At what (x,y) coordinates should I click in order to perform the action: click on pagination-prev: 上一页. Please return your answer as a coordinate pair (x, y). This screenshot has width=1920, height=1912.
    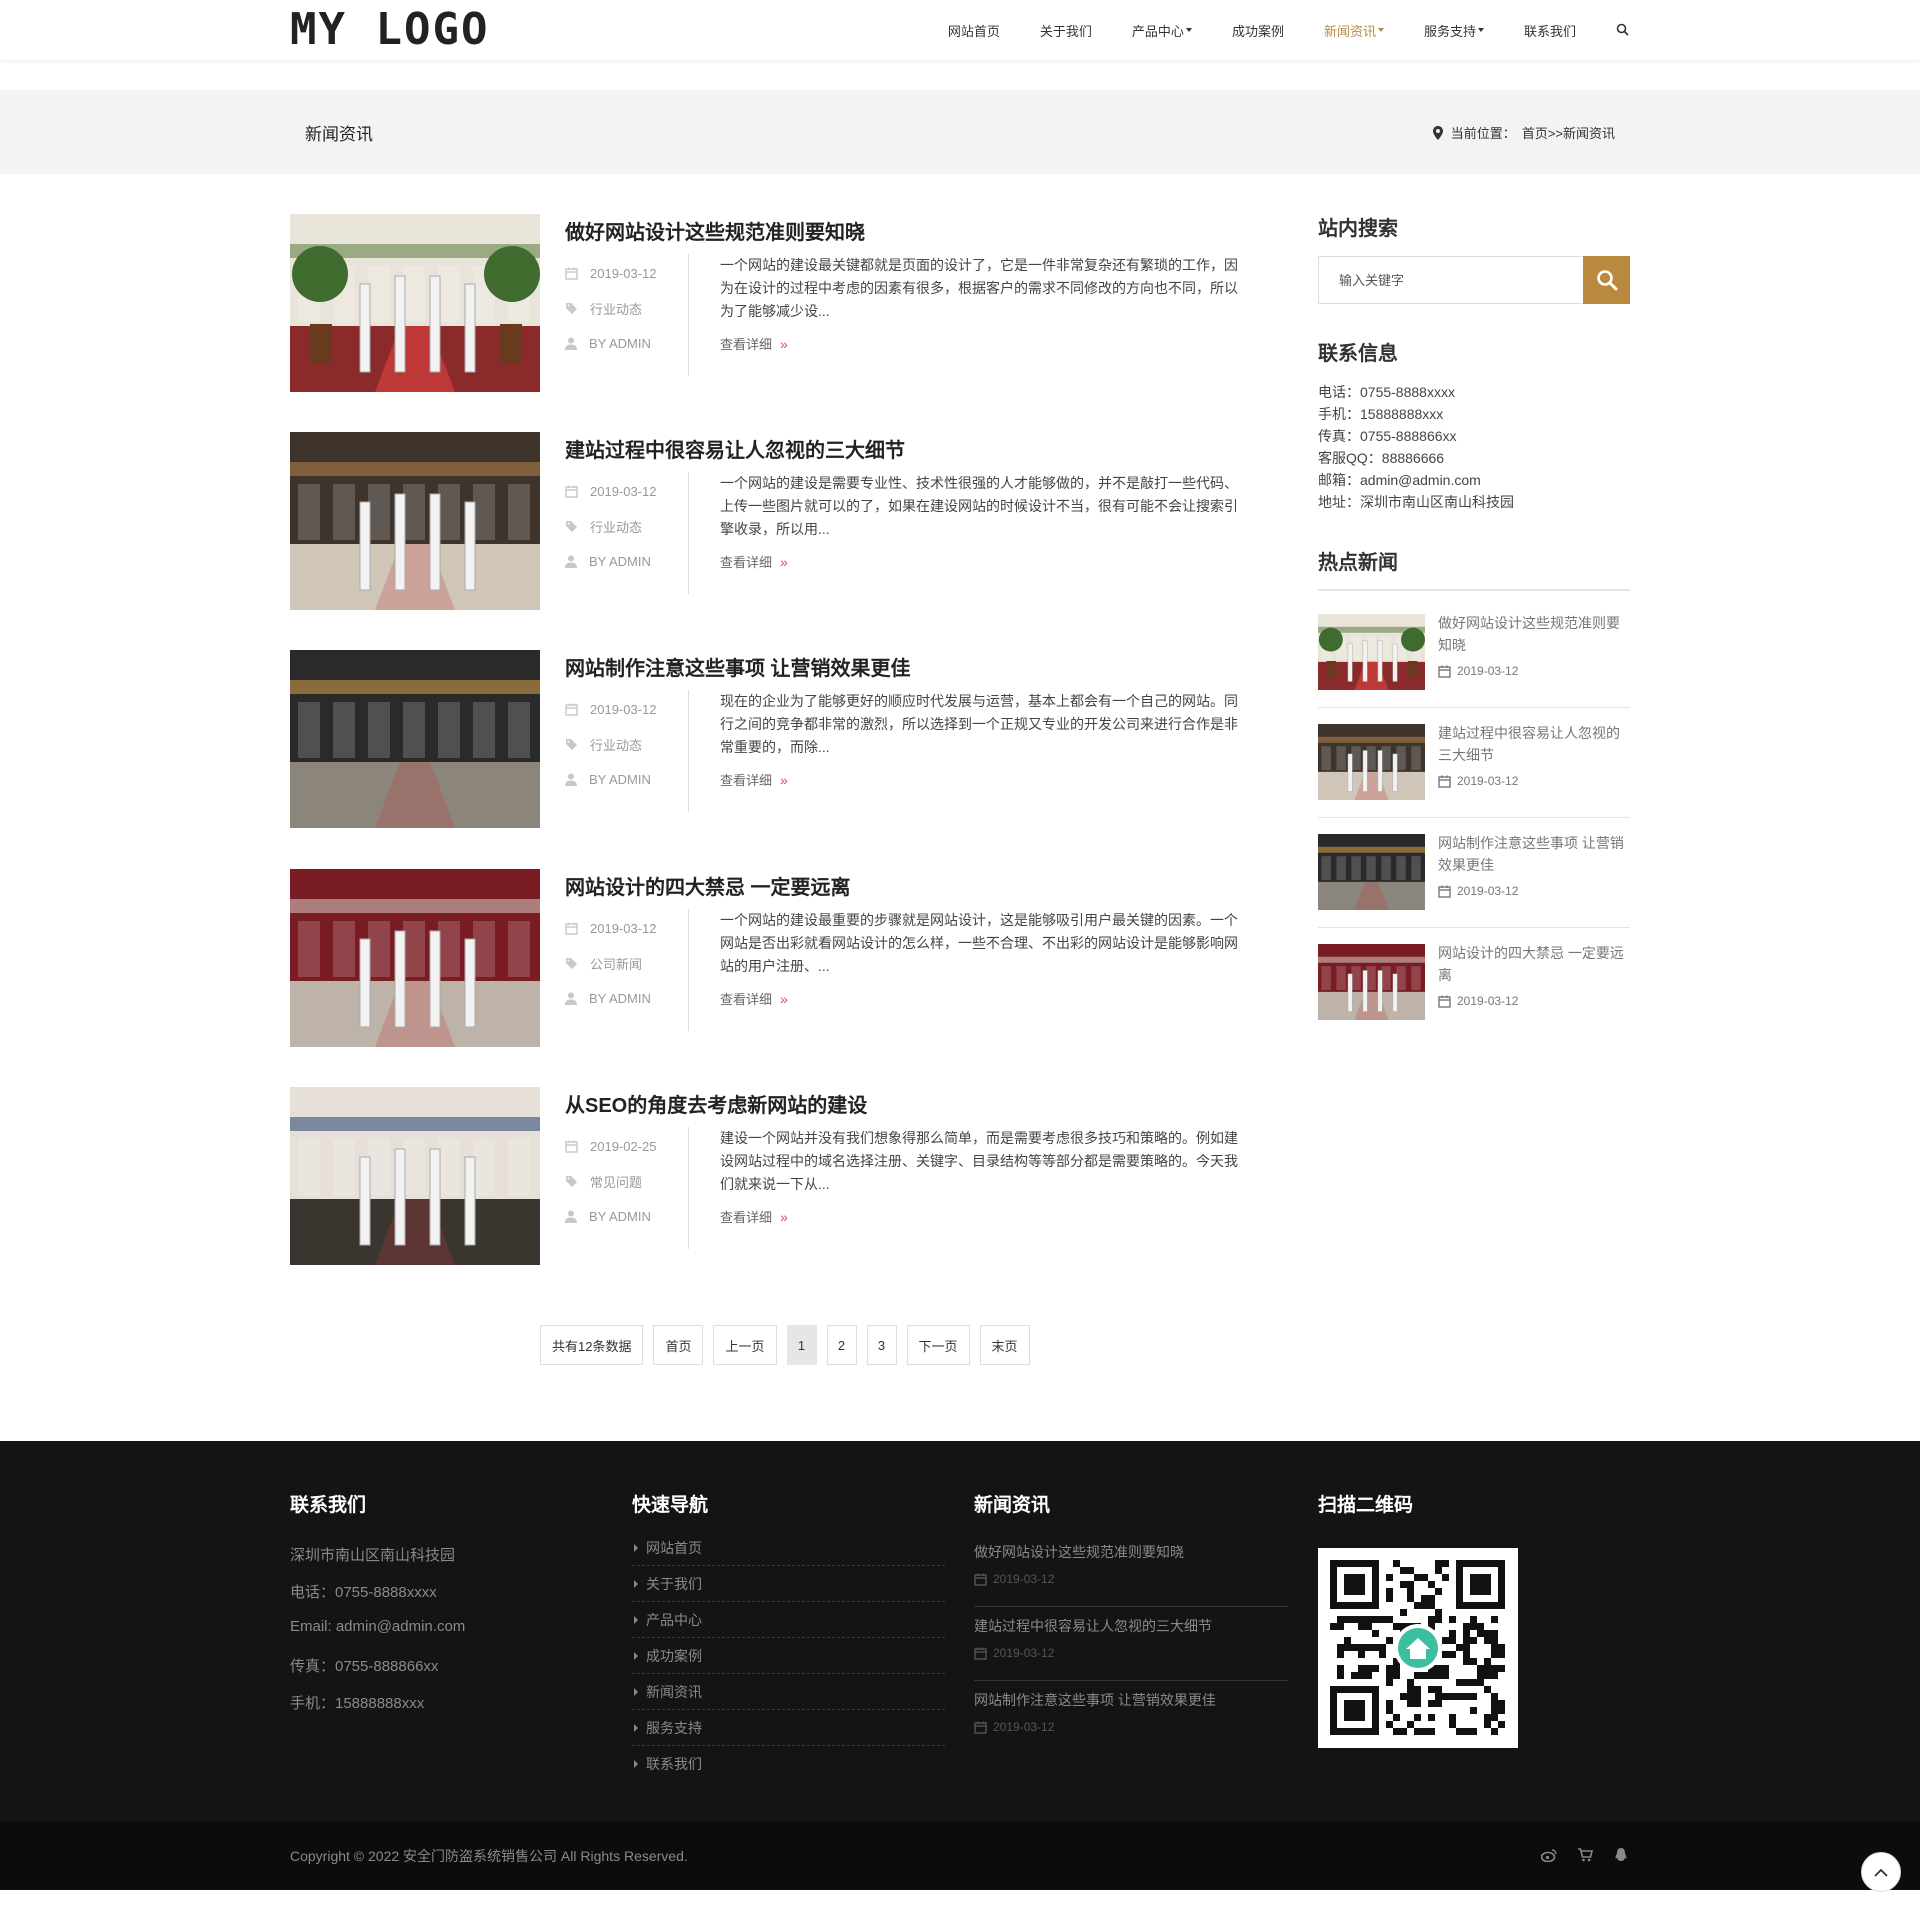
    Looking at the image, I should click on (745, 1345).